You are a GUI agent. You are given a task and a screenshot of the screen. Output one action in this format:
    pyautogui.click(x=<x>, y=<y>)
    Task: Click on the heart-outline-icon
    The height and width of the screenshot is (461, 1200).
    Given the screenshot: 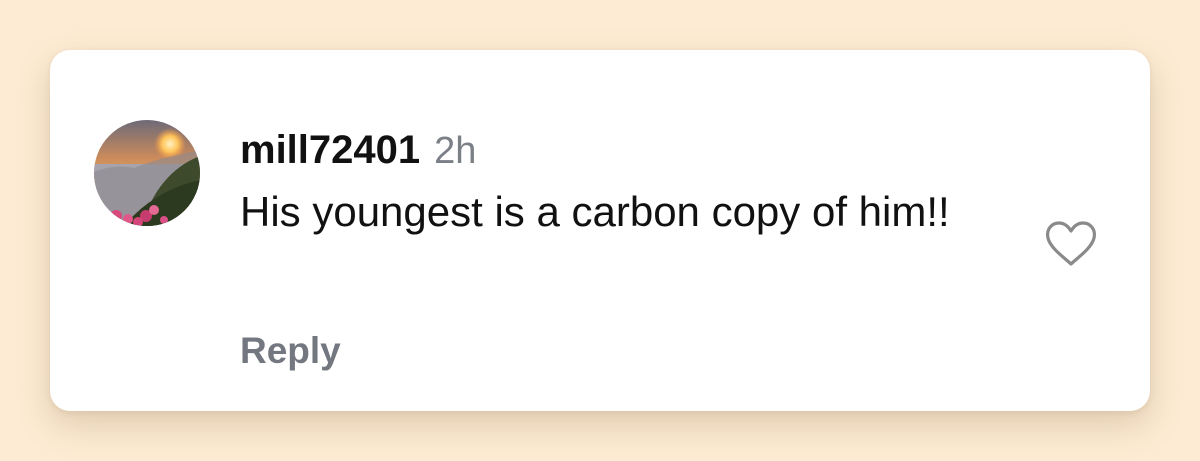 What is the action you would take?
    pyautogui.click(x=1071, y=244)
    